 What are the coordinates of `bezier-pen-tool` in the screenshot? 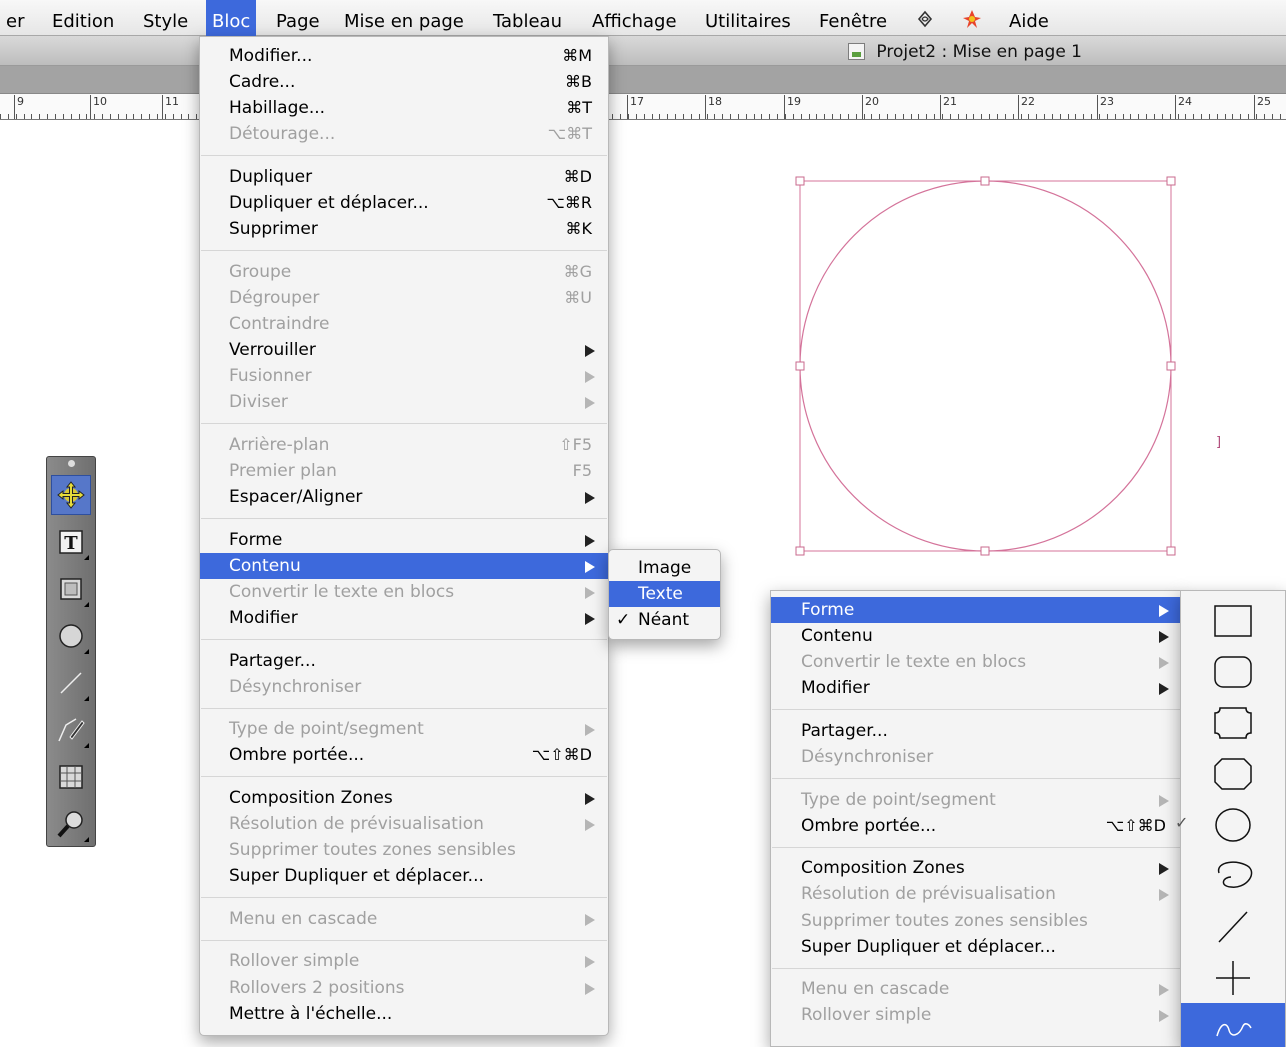 It's located at (71, 730).